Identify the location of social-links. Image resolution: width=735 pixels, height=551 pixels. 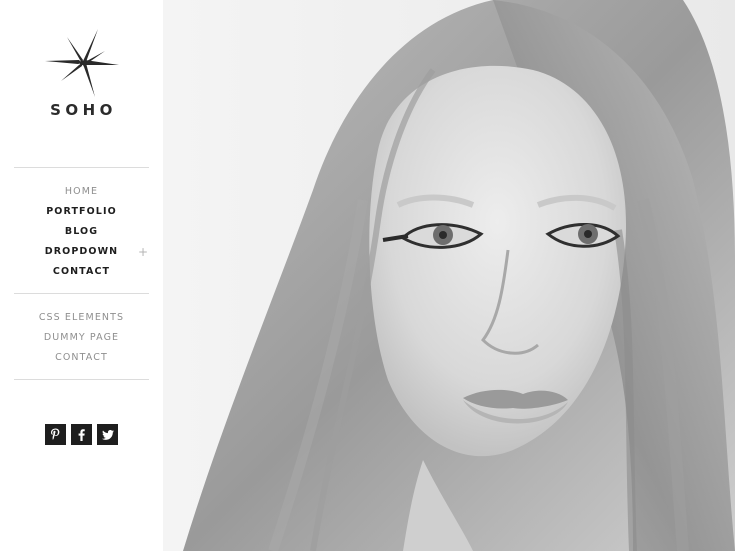
(81, 434).